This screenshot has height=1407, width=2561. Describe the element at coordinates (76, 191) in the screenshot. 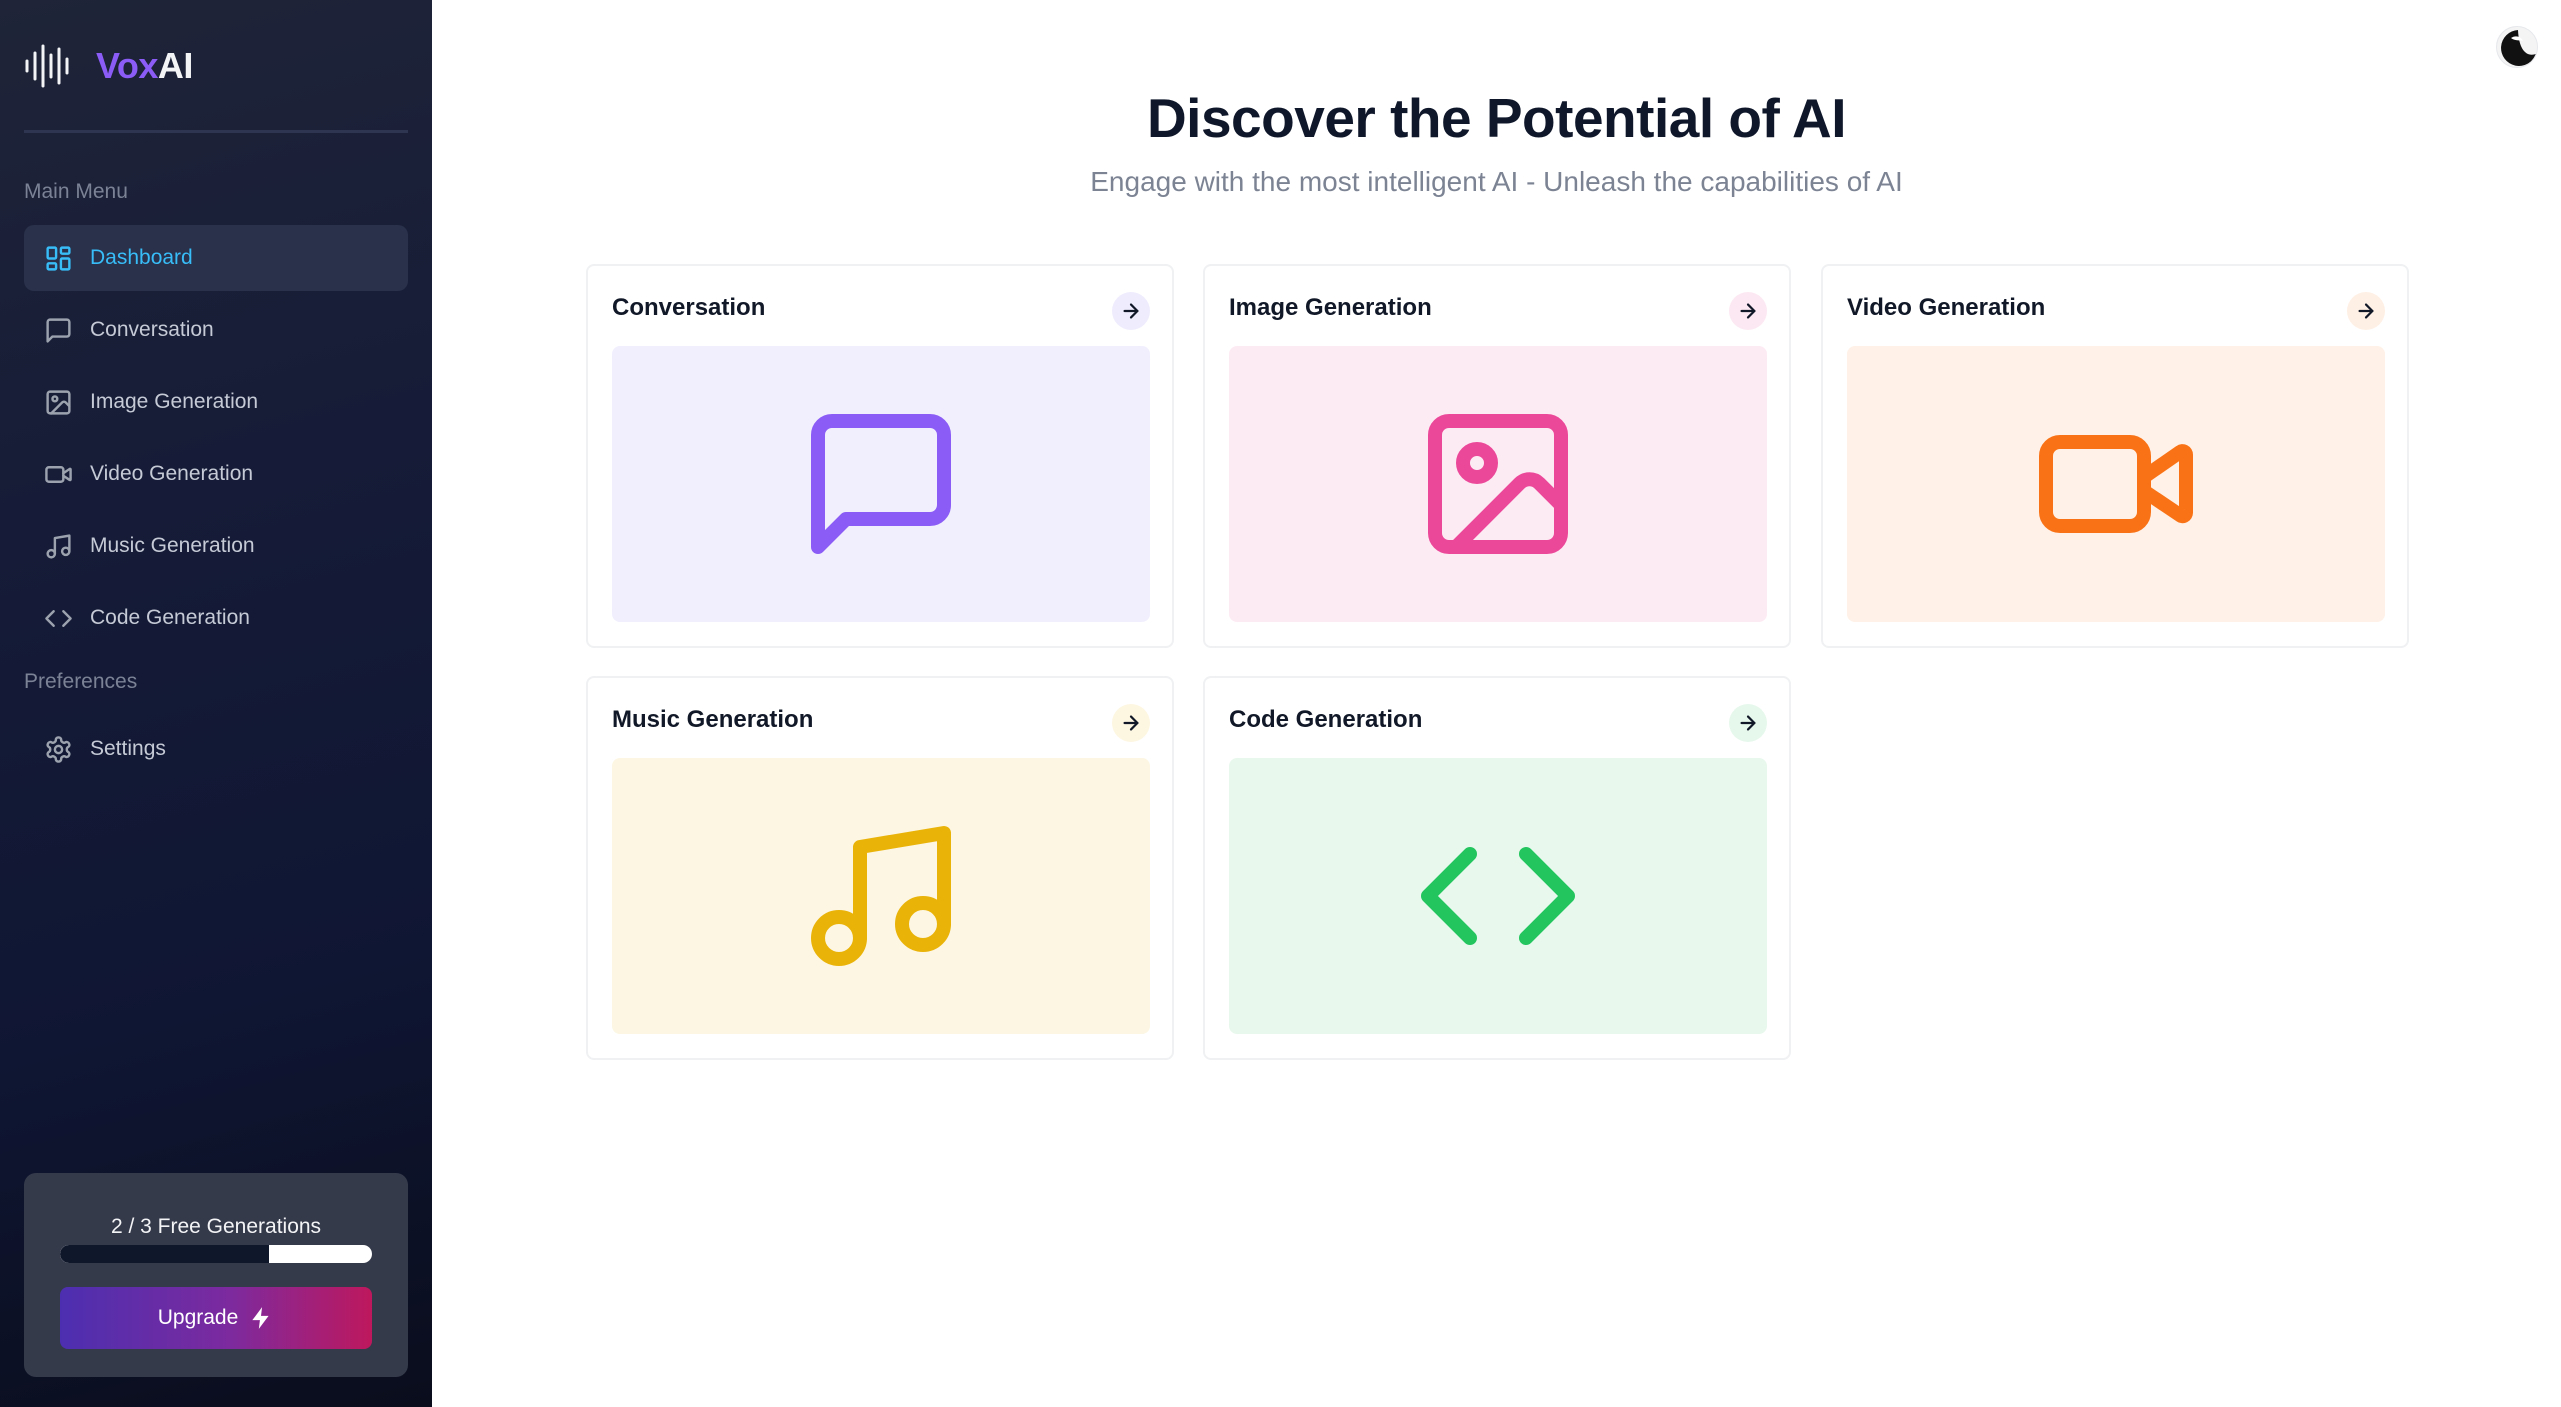

I see `main-menu-label: Main Menu` at that location.